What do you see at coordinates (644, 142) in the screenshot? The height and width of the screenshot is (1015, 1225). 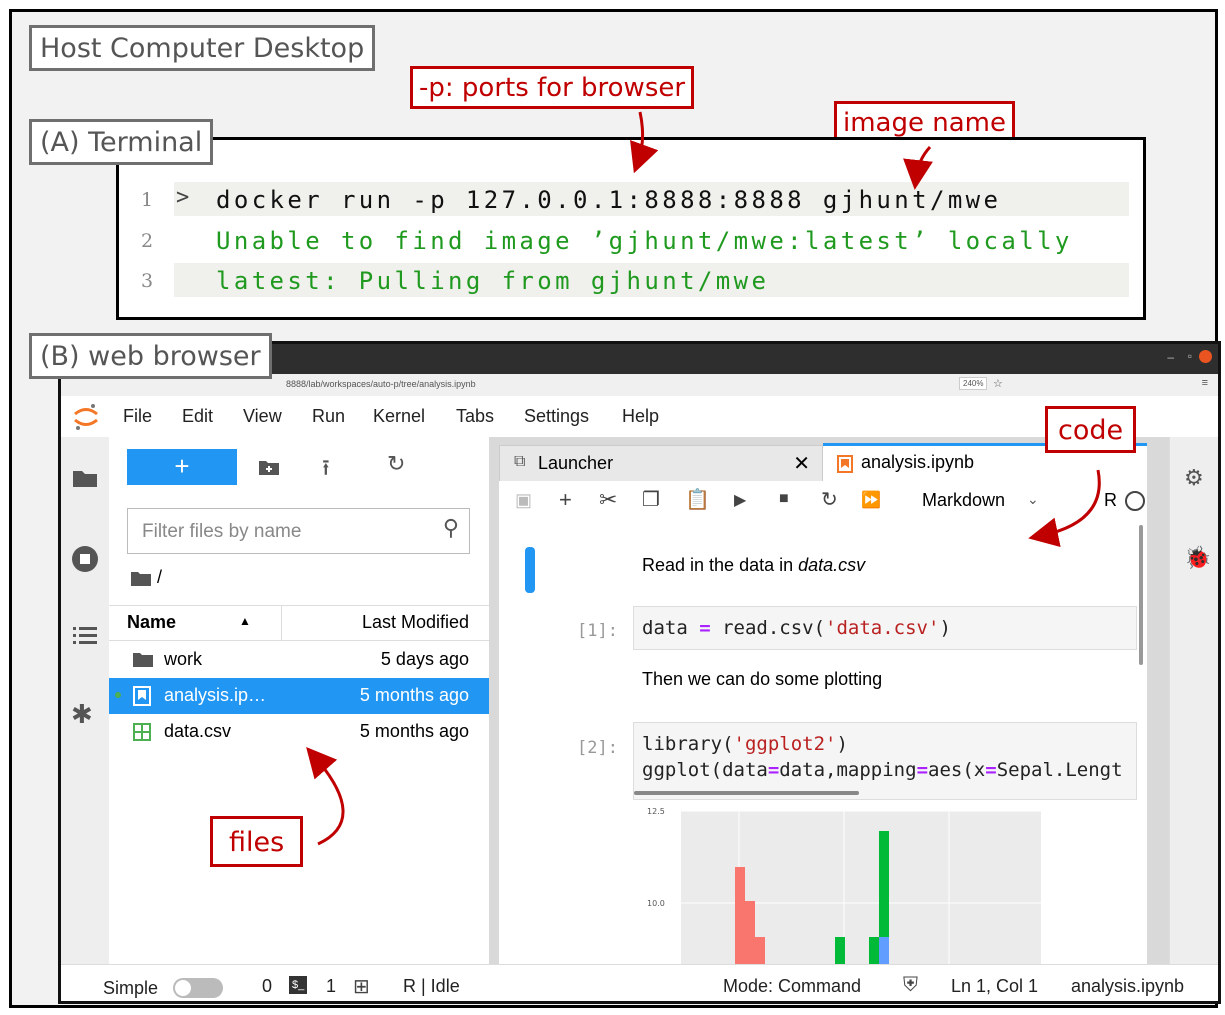 I see `ports-arrow` at bounding box center [644, 142].